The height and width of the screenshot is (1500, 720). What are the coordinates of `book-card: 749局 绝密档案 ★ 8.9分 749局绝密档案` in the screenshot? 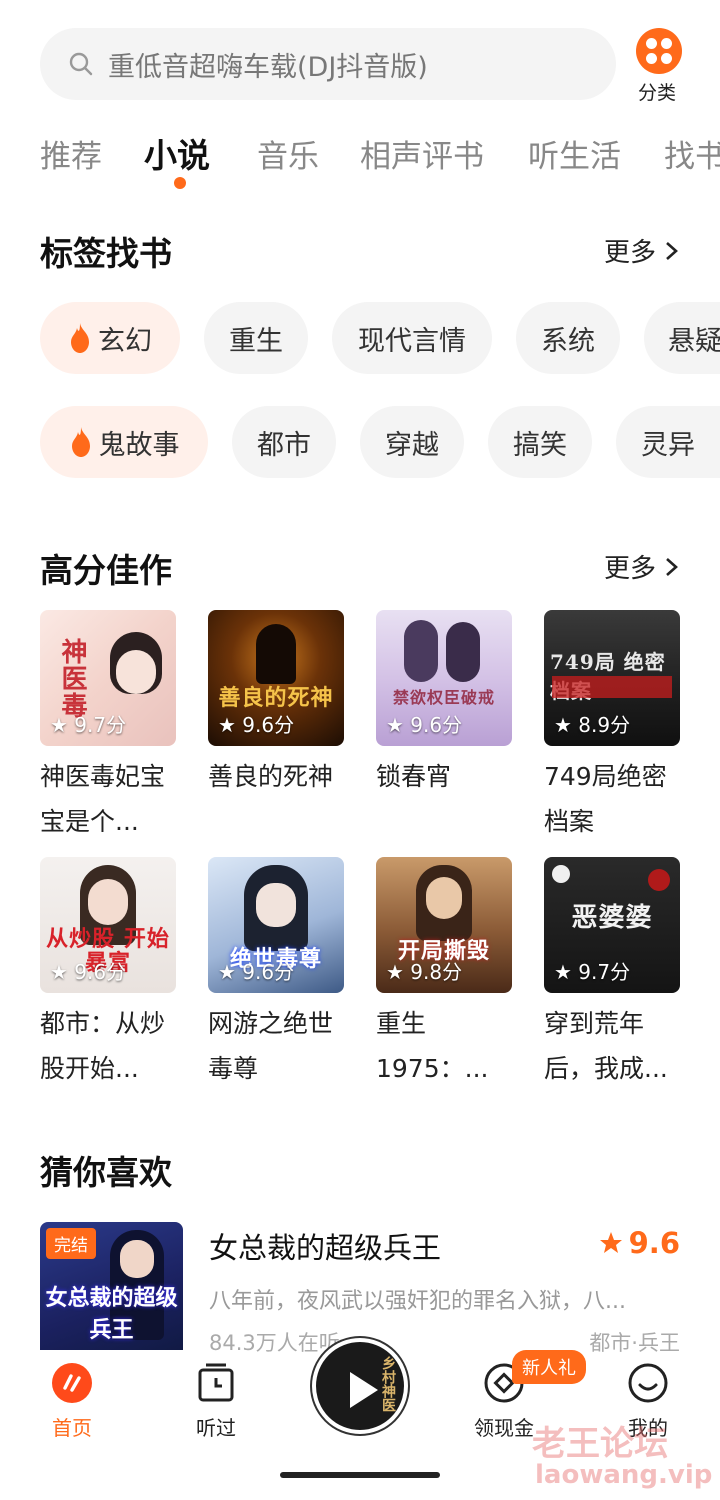 It's located at (612, 727).